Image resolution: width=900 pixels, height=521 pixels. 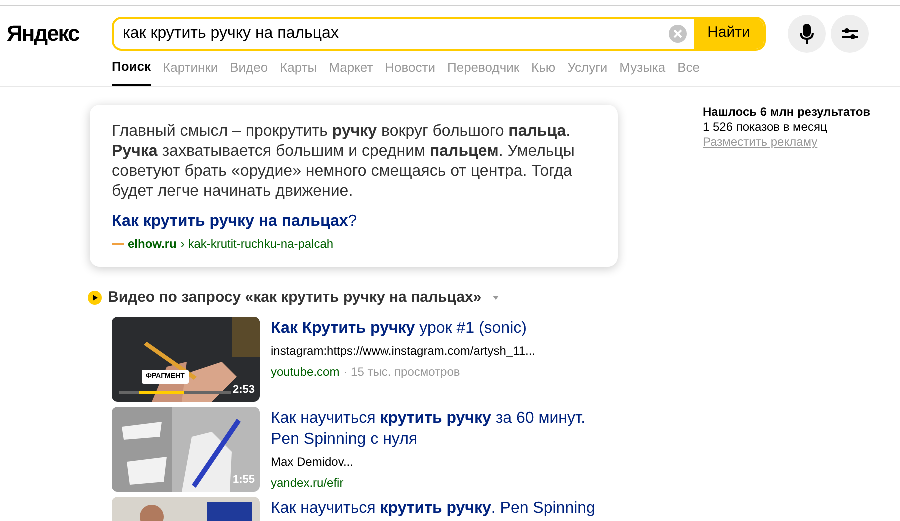 I want to click on results-count: Нашлось 6 млн результатов, so click(x=787, y=112).